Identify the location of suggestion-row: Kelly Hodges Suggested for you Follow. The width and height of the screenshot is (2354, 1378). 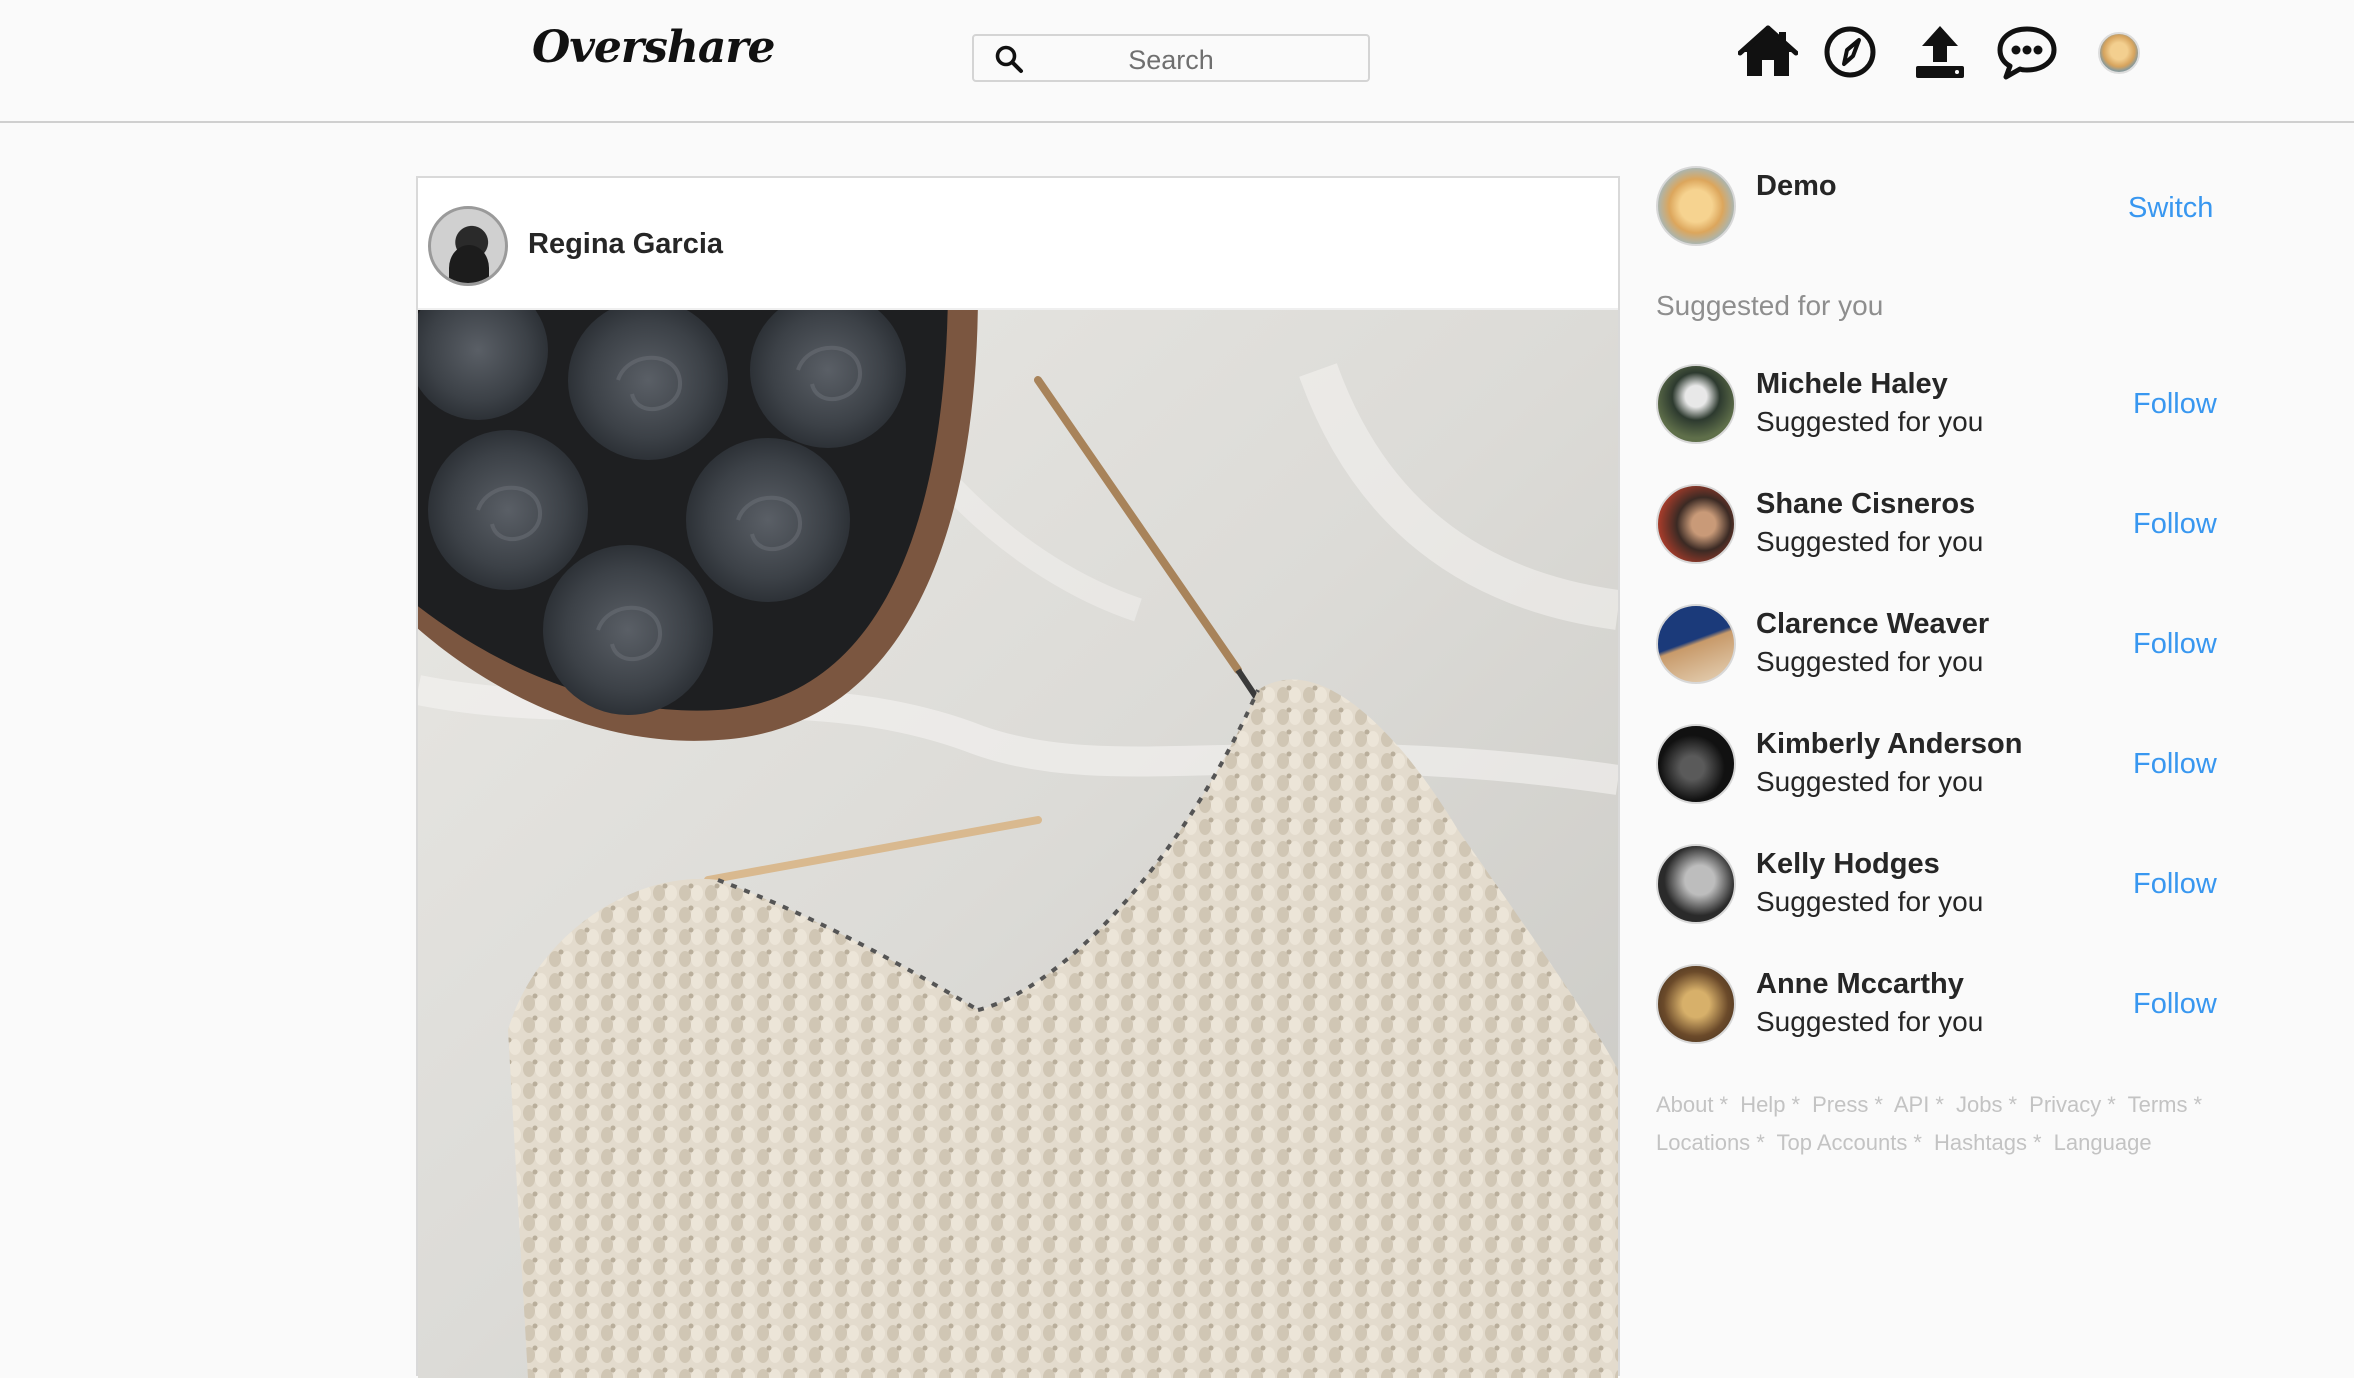
(1936, 885).